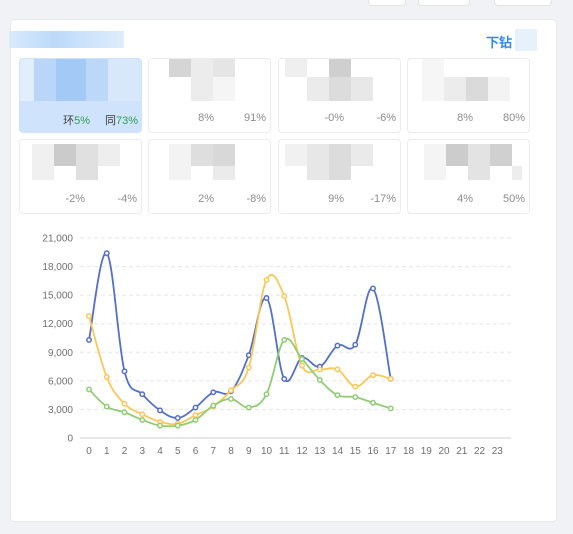 The image size is (573, 534). I want to click on x-tick-label: 3, so click(142, 451).